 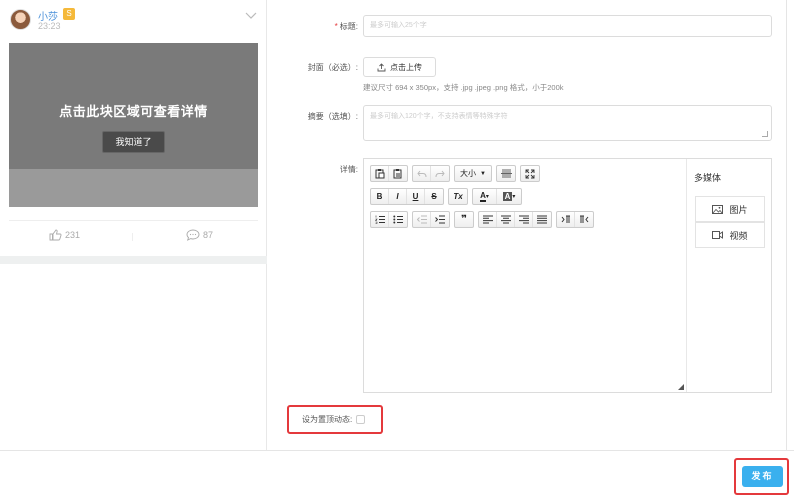 What do you see at coordinates (380, 173) in the screenshot?
I see `paste-icon` at bounding box center [380, 173].